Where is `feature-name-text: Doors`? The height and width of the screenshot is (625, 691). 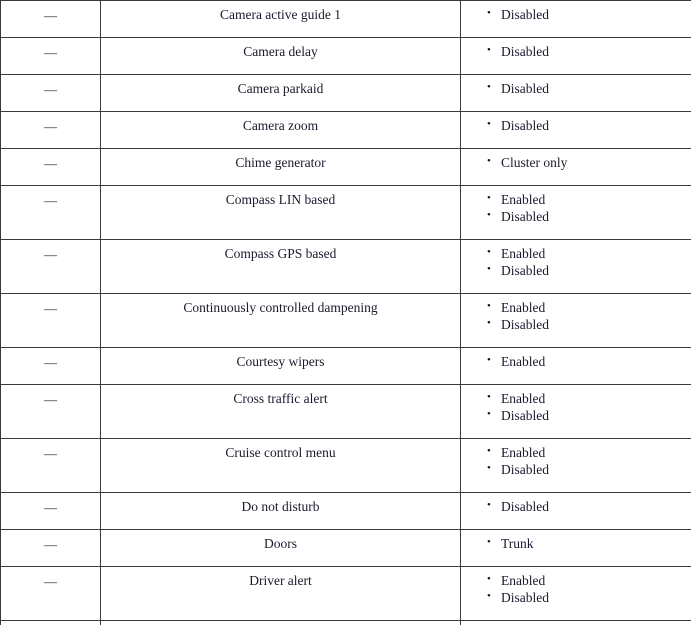
feature-name-text: Doors is located at coordinates (280, 543).